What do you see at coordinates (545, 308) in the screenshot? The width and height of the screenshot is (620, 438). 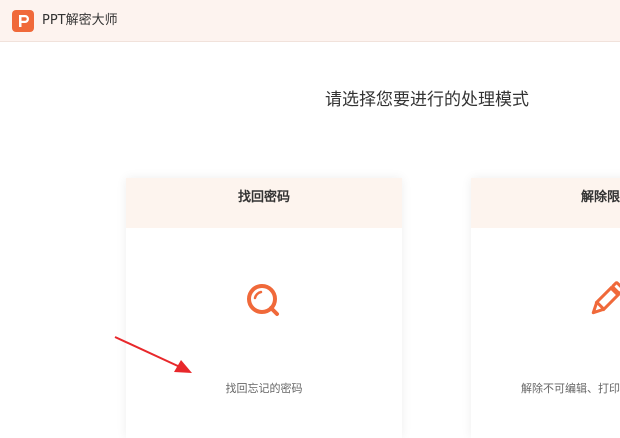 I see `mode-card-remove-restrictions: 解除限 解除不可编辑、打印` at bounding box center [545, 308].